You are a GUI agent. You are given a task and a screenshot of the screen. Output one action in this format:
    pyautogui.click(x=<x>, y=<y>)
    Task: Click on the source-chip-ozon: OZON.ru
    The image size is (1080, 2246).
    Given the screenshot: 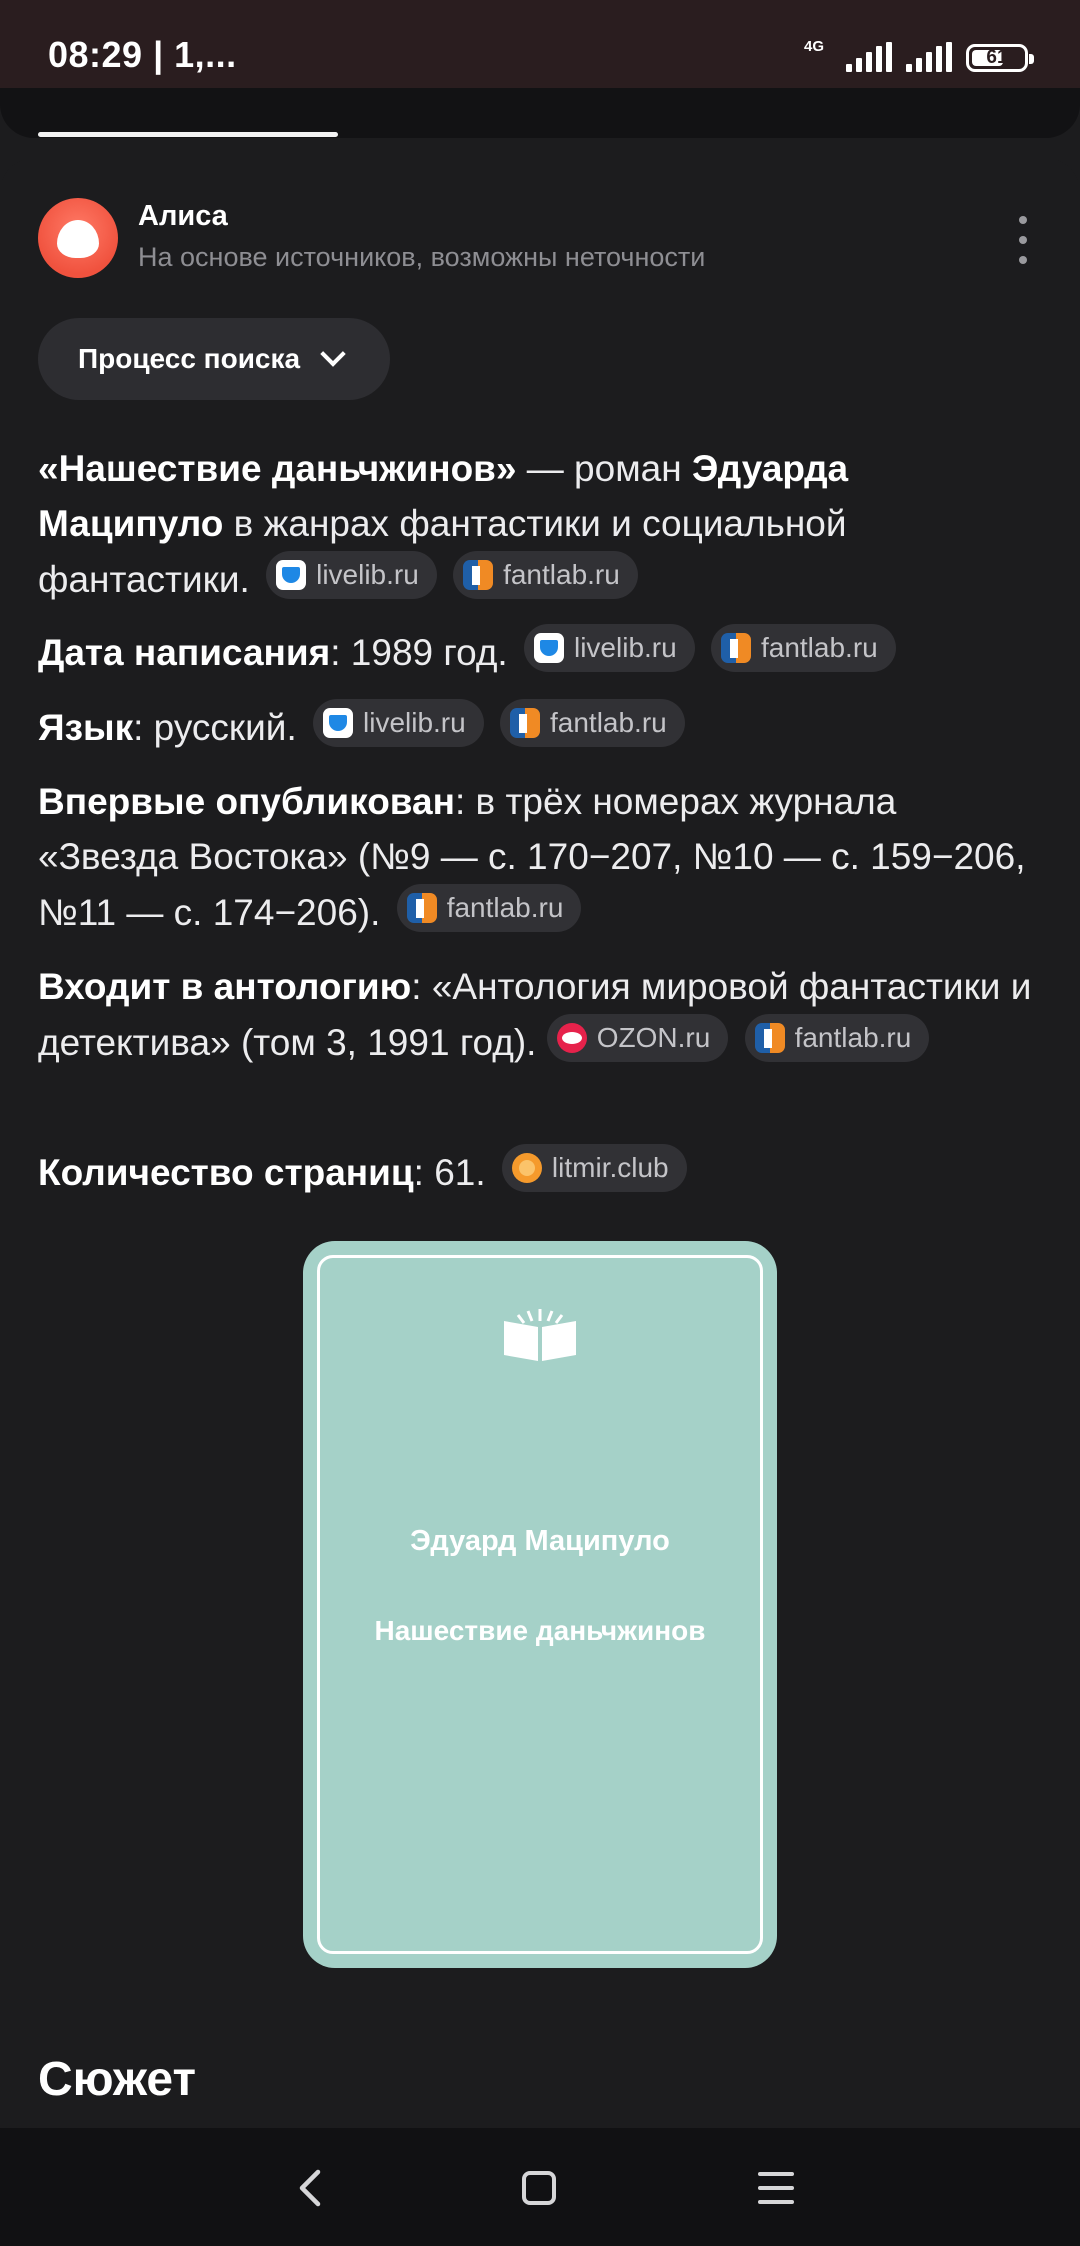 What is the action you would take?
    pyautogui.click(x=637, y=1038)
    